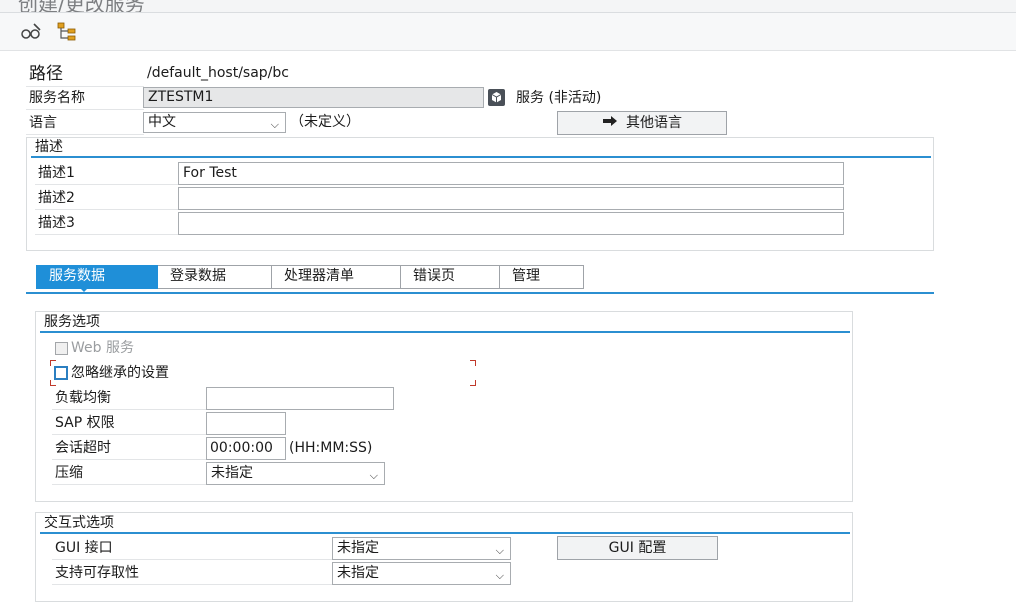 This screenshot has height=602, width=1016. I want to click on gui-interface-value: 未指定, so click(358, 548).